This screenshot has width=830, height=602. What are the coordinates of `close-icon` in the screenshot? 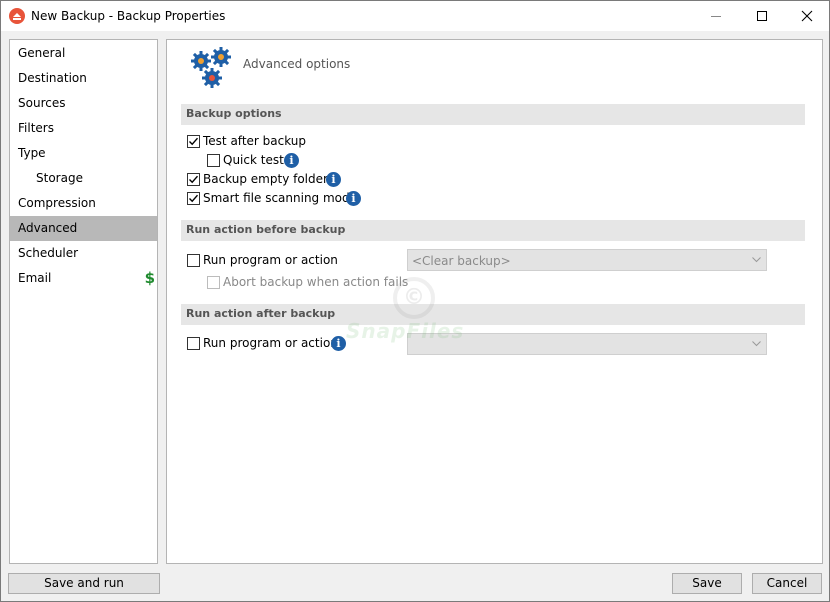 It's located at (807, 16).